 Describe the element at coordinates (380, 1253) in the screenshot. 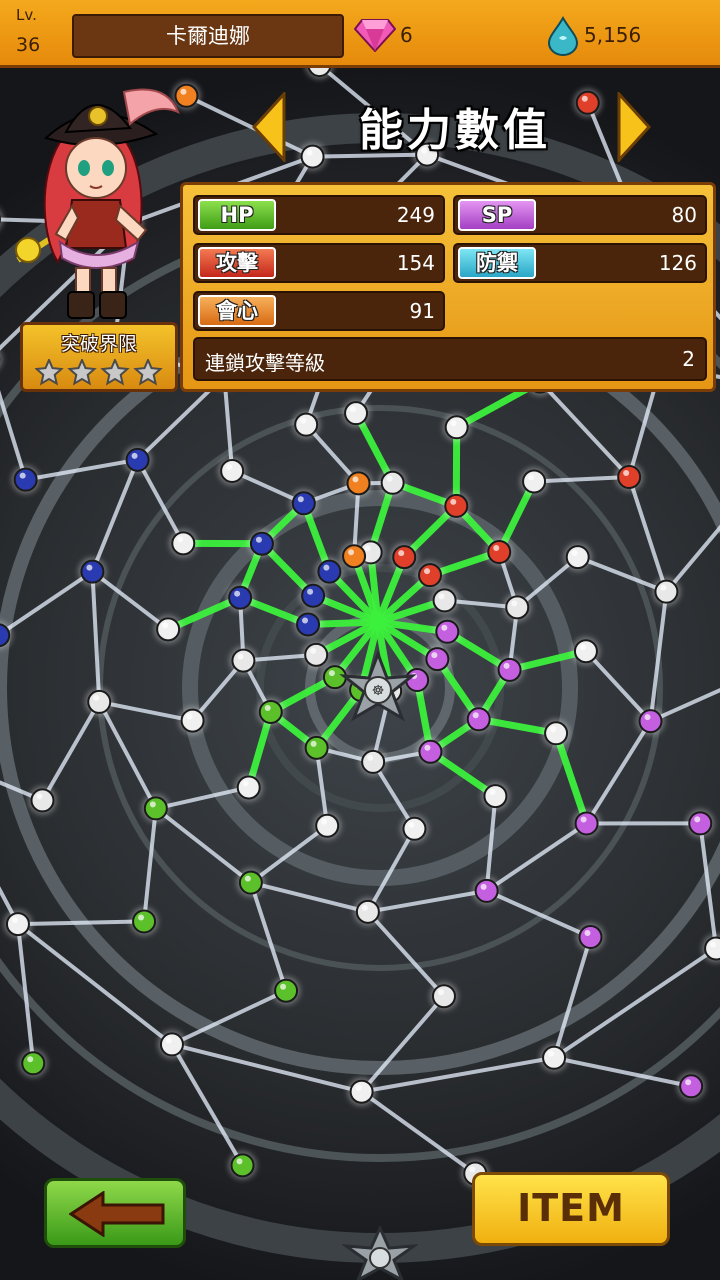

I see `bottom-emblem-icon` at that location.